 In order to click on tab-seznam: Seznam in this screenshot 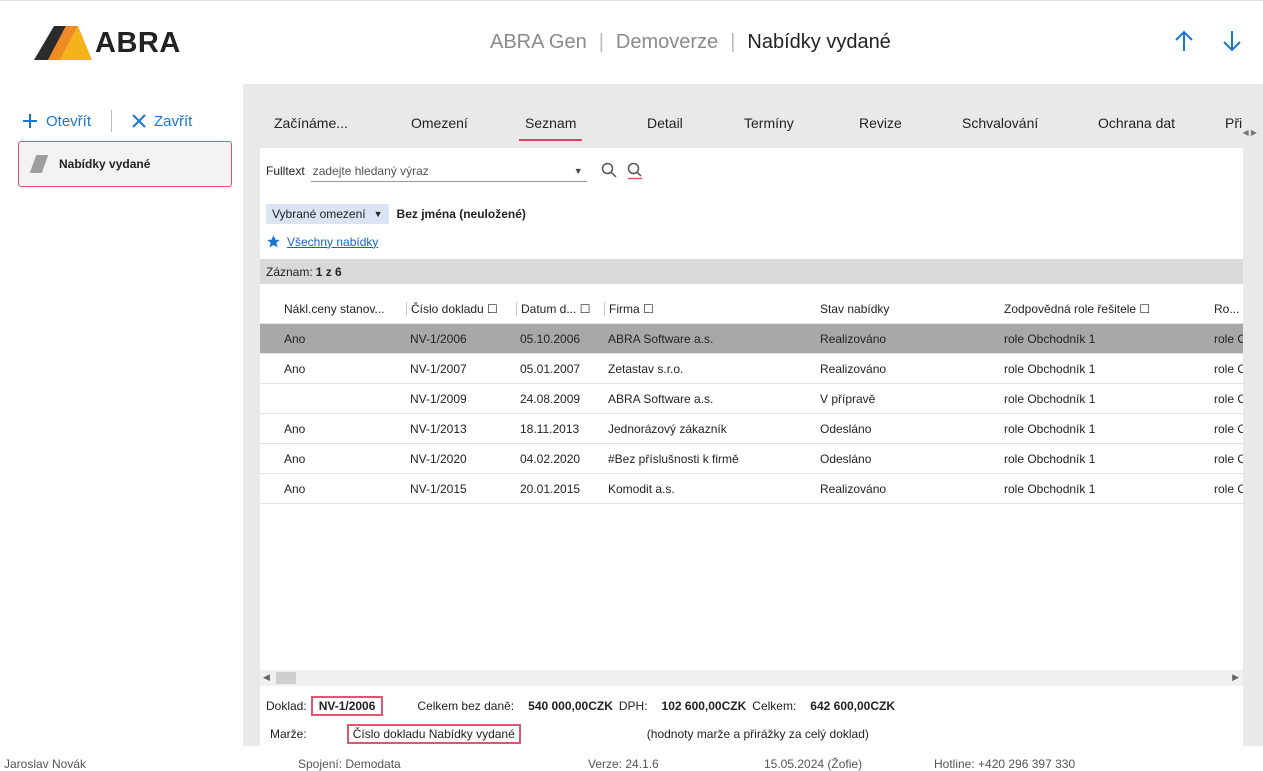, I will do `click(550, 128)`.